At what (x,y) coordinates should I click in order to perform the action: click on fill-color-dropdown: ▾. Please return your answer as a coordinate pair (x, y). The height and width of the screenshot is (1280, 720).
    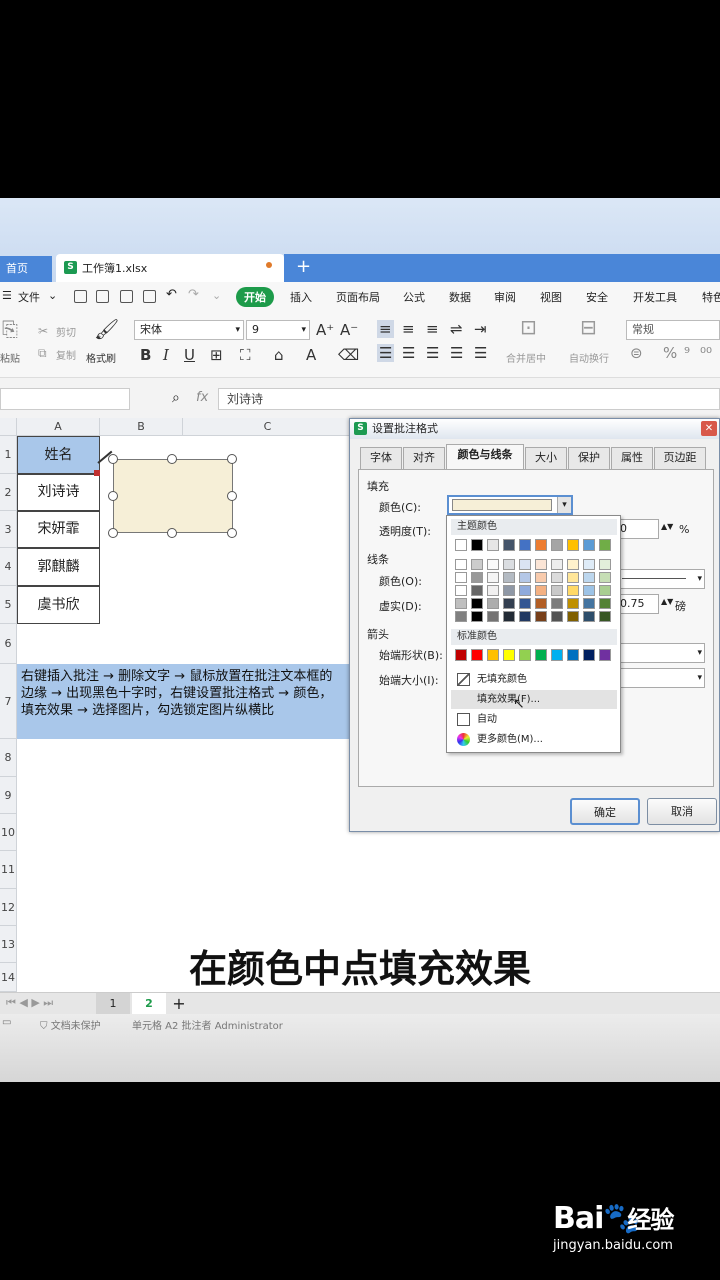
    Looking at the image, I should click on (510, 505).